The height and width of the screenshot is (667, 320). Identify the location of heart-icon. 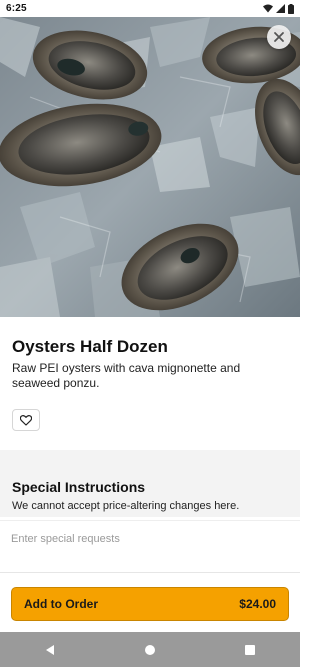
(26, 420).